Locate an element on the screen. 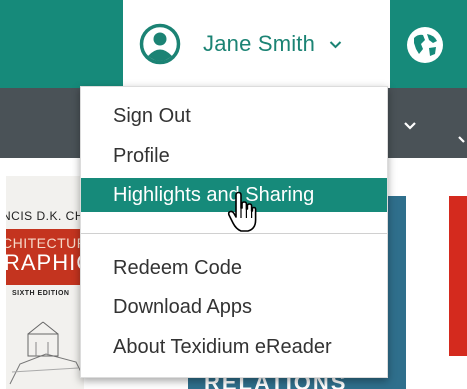 Image resolution: width=467 pixels, height=389 pixels. menu-item-about: About Texidium eReader is located at coordinates (234, 347).